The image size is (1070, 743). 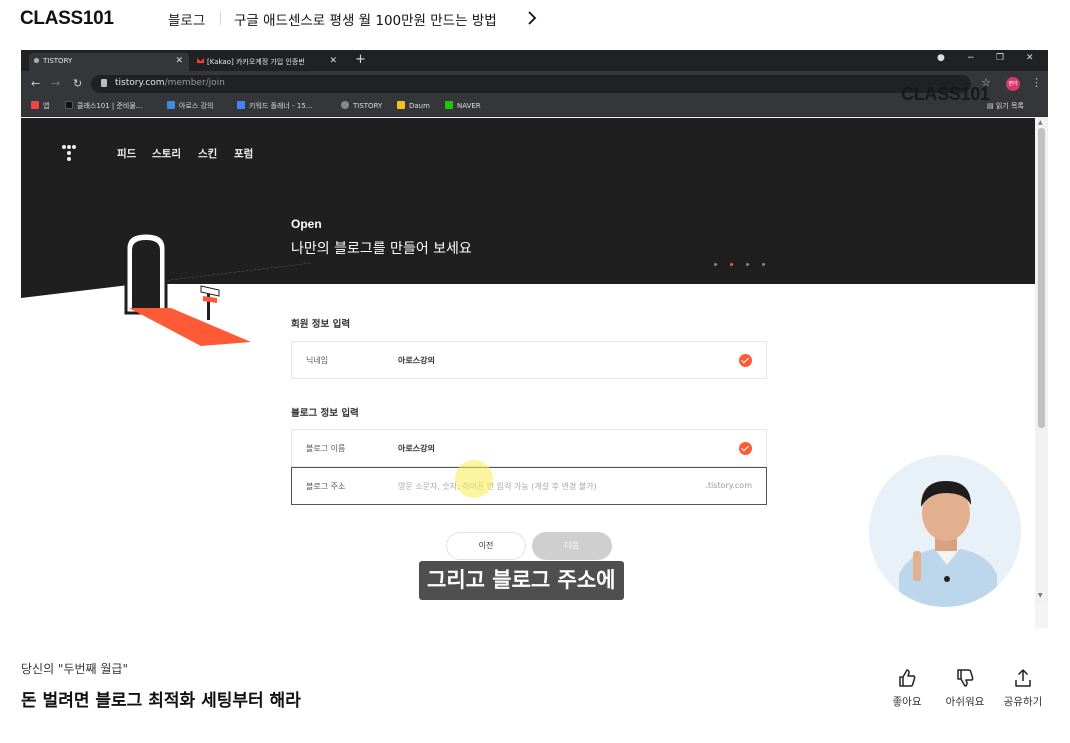 I want to click on chevron-right-icon, so click(x=532, y=18).